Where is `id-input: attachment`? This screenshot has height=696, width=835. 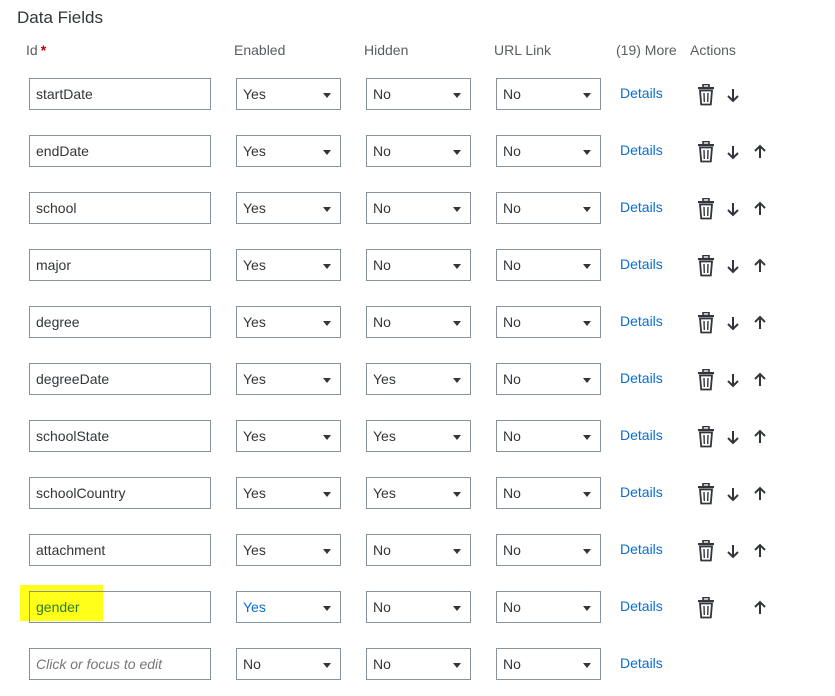 id-input: attachment is located at coordinates (120, 550).